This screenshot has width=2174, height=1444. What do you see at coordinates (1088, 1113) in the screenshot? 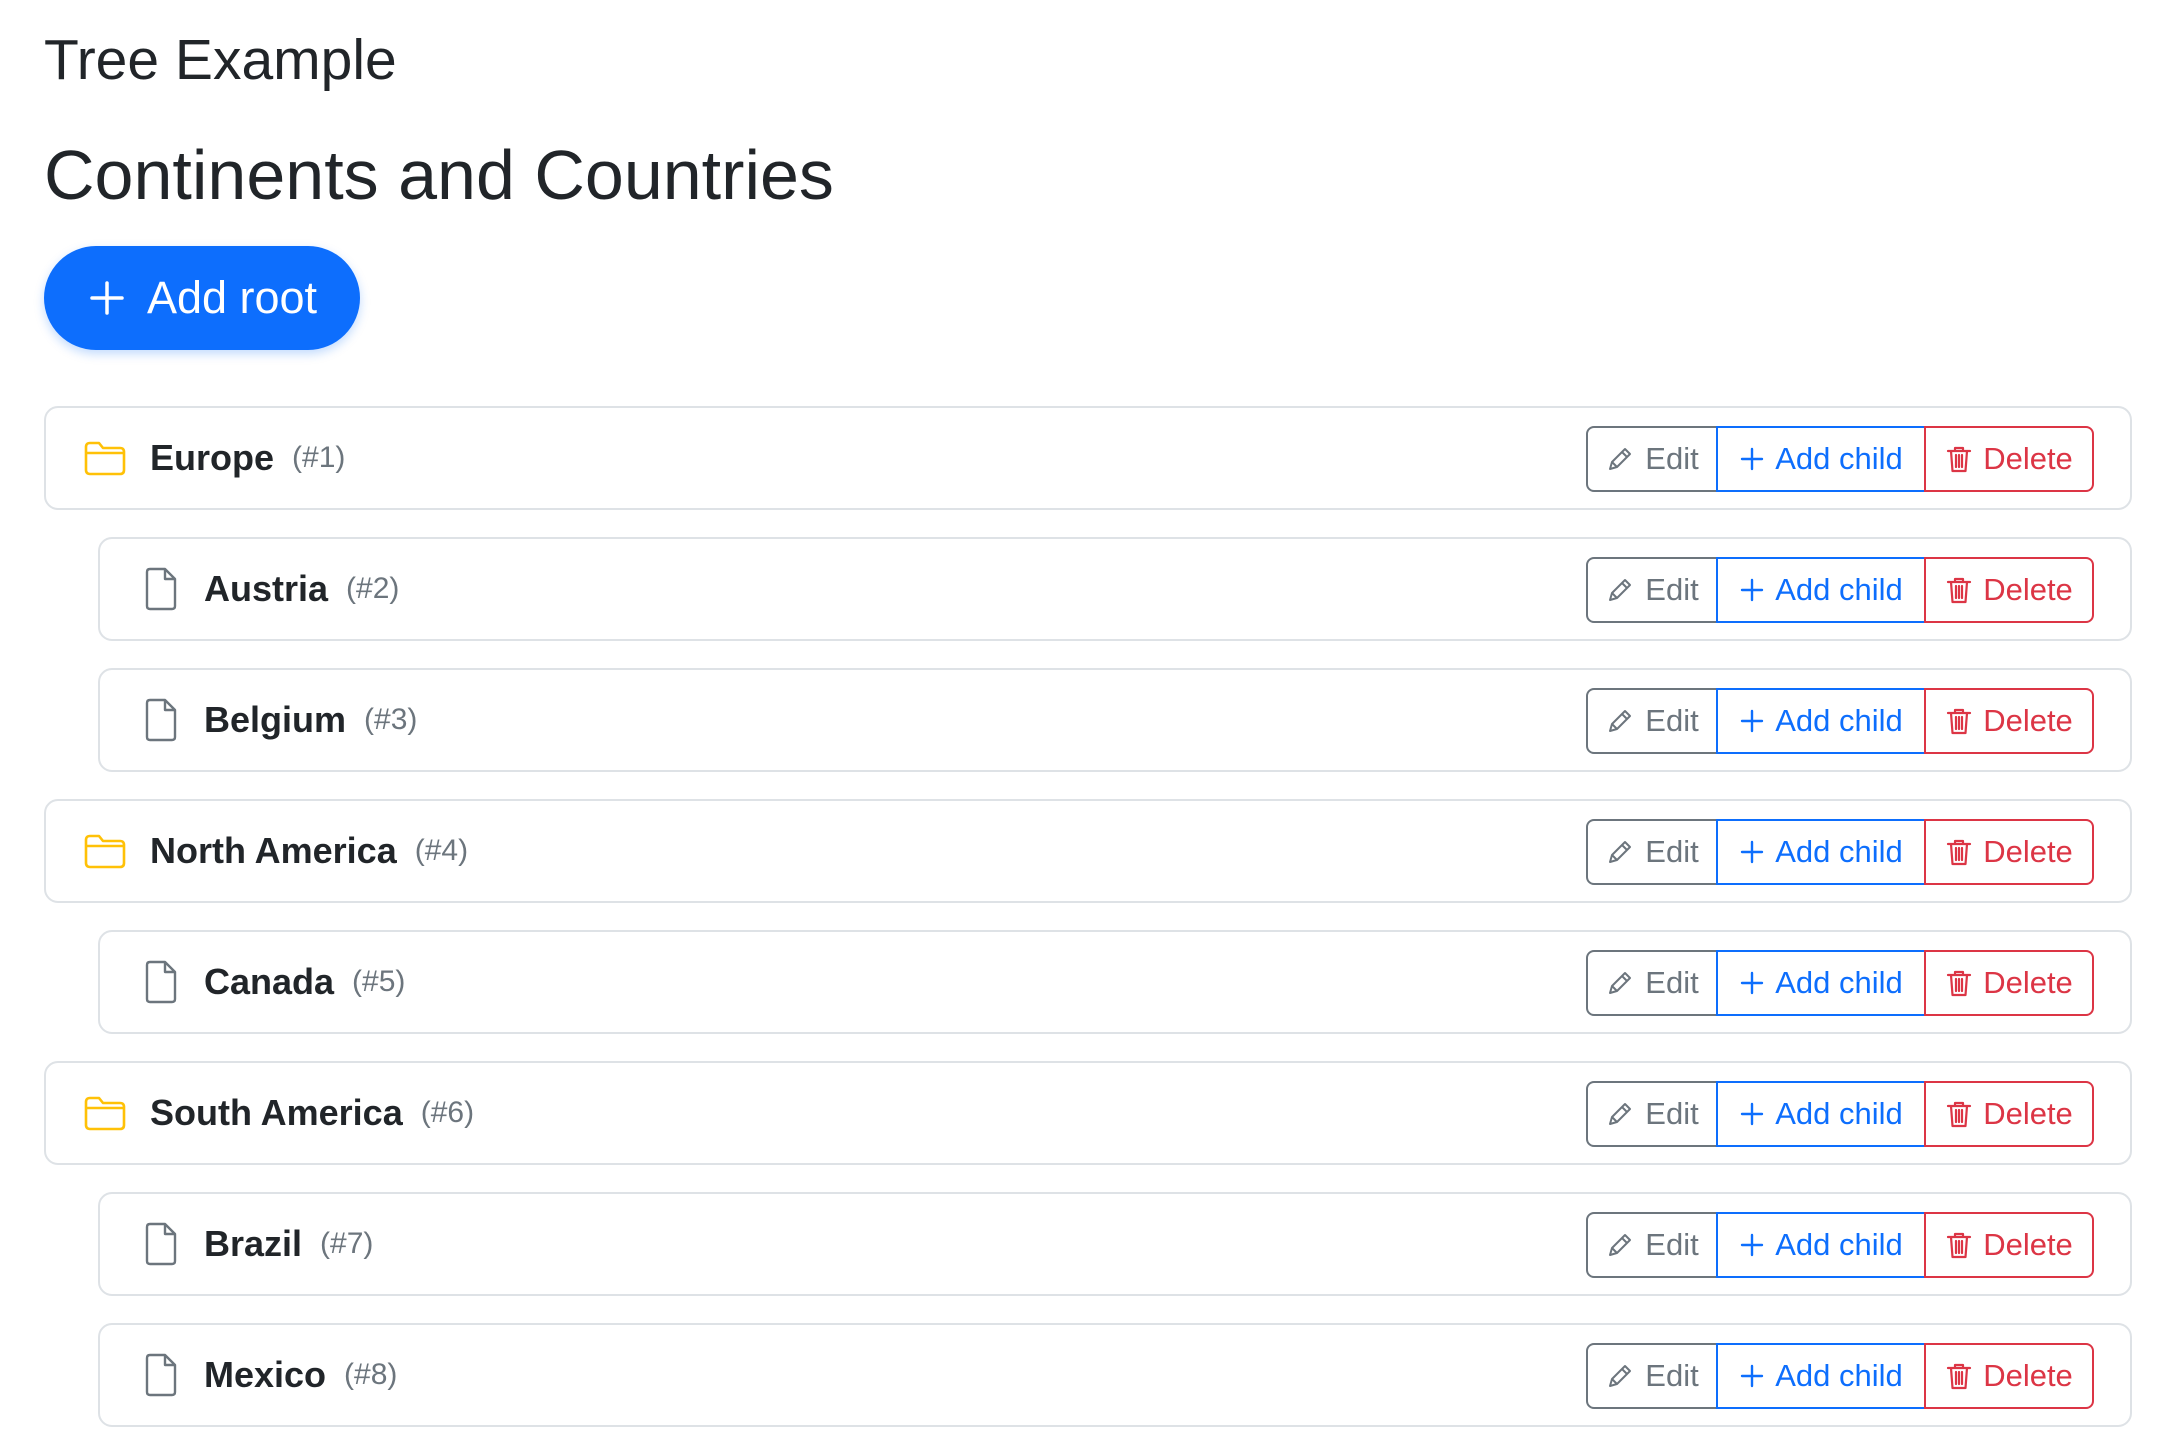
I see `tree-node-south-america: South America (#6) Edit Add child Delete` at bounding box center [1088, 1113].